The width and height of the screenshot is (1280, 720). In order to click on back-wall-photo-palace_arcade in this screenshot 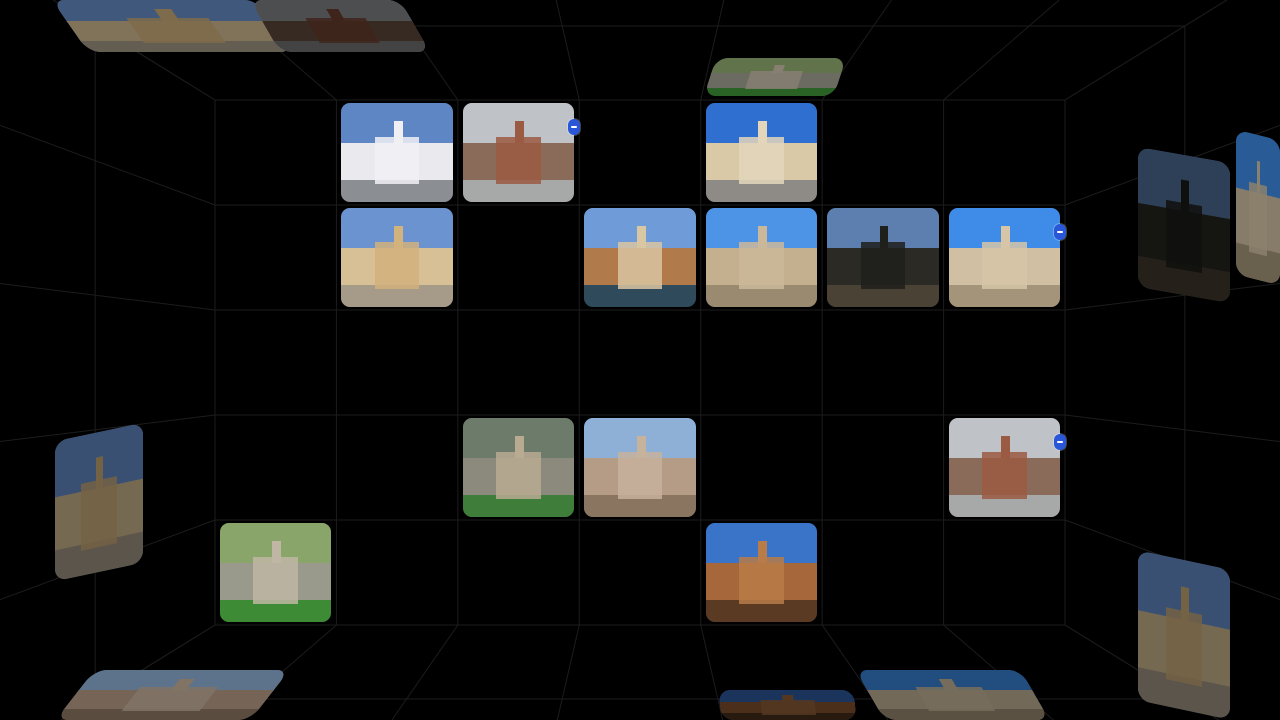, I will do `click(761, 572)`.